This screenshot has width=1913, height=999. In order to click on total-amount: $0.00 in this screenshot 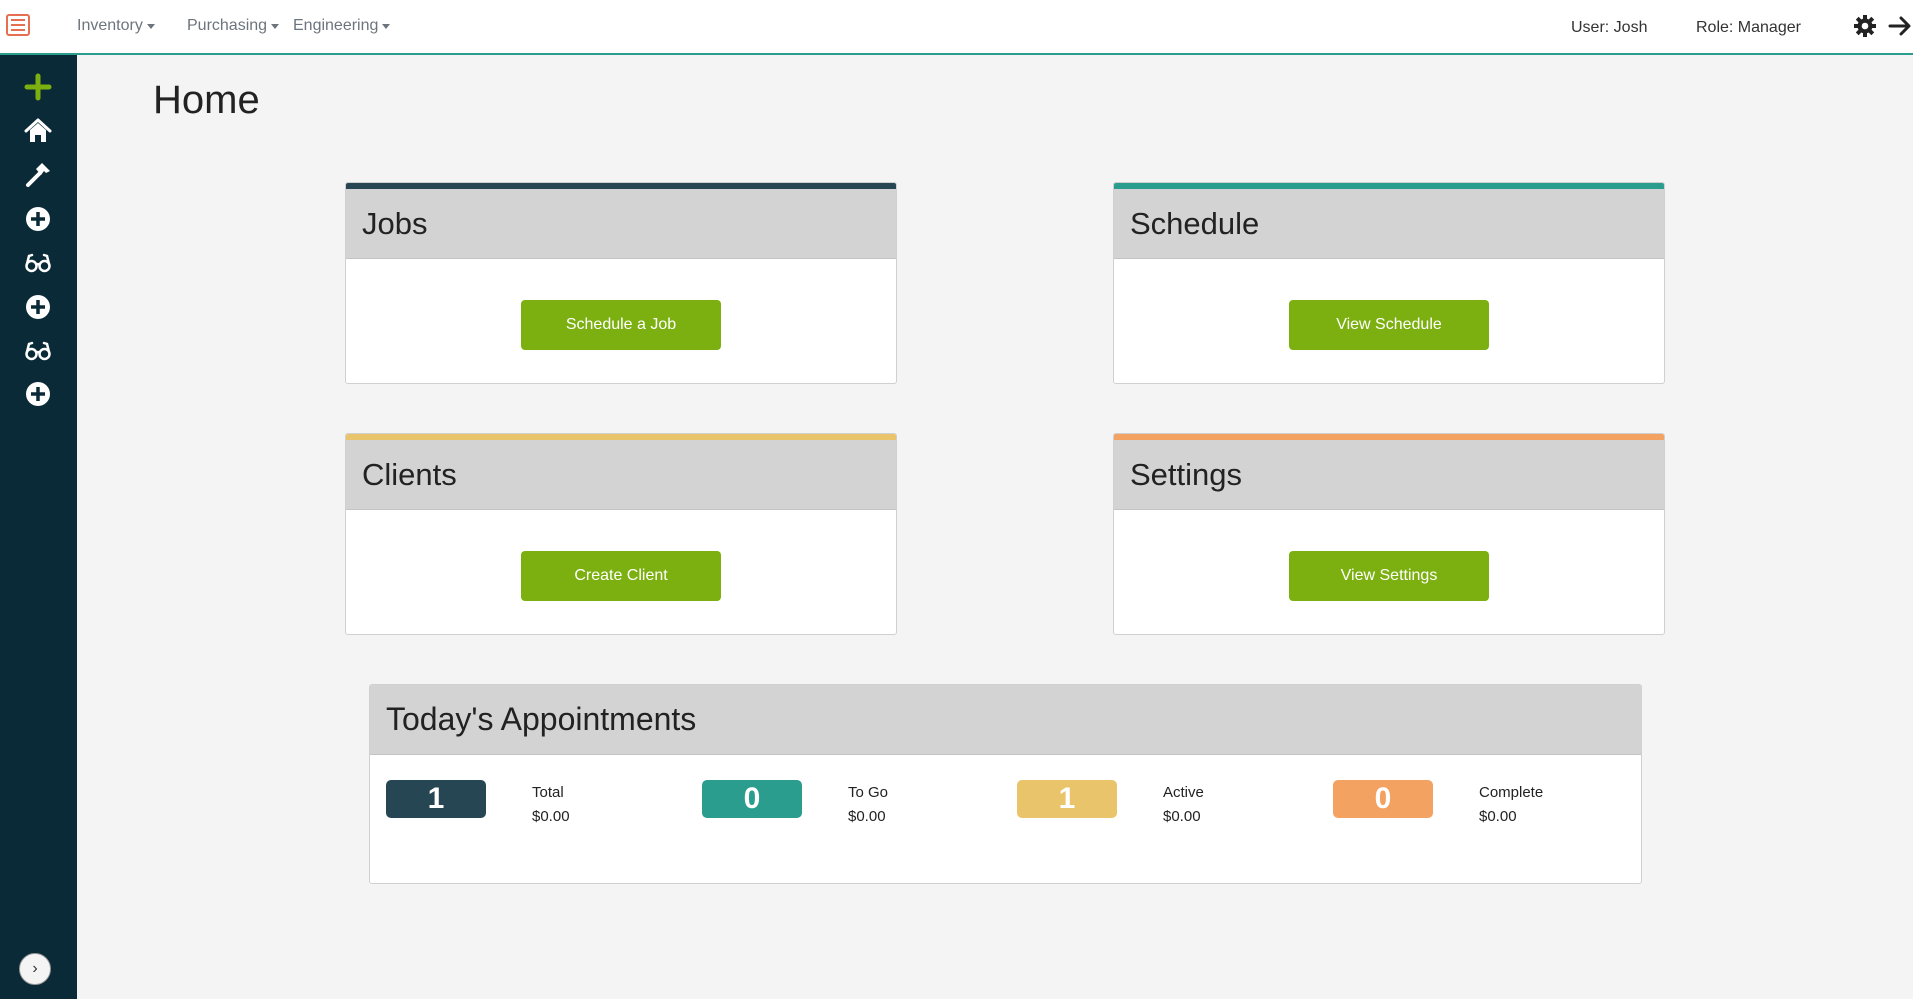, I will do `click(551, 816)`.